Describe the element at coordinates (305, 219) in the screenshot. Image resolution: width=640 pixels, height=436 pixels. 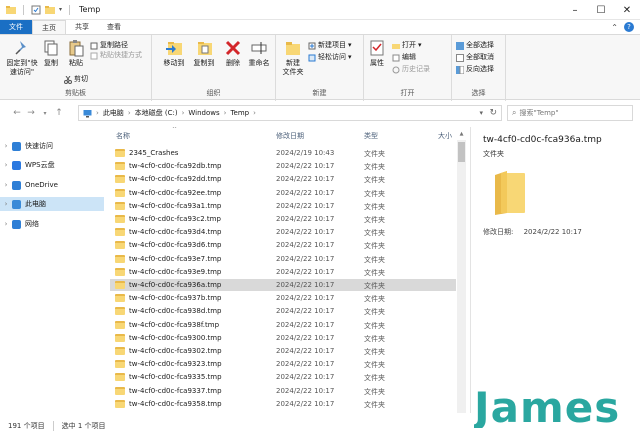
I see `file-date: 2024/2/22 10:17` at that location.